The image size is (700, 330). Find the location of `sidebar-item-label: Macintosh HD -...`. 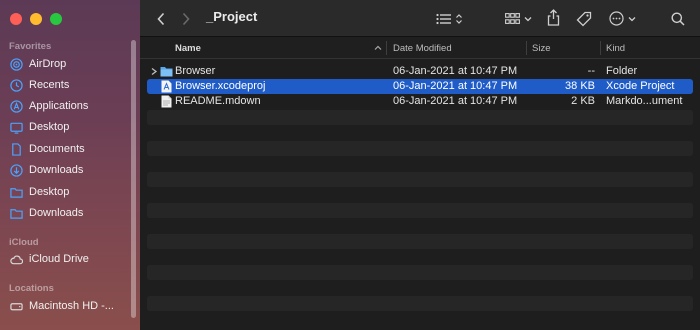

sidebar-item-label: Macintosh HD -... is located at coordinates (71, 306).